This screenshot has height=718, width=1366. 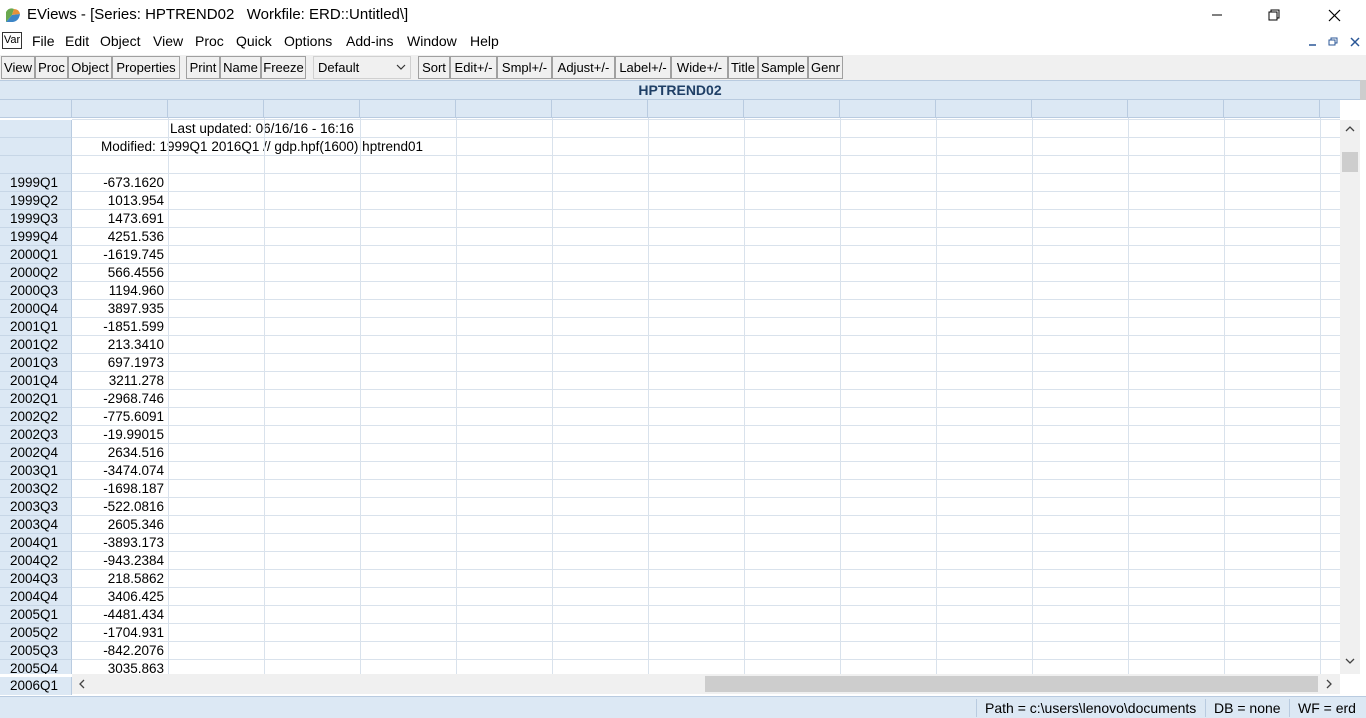 I want to click on scroll-up-icon, so click(x=1350, y=129).